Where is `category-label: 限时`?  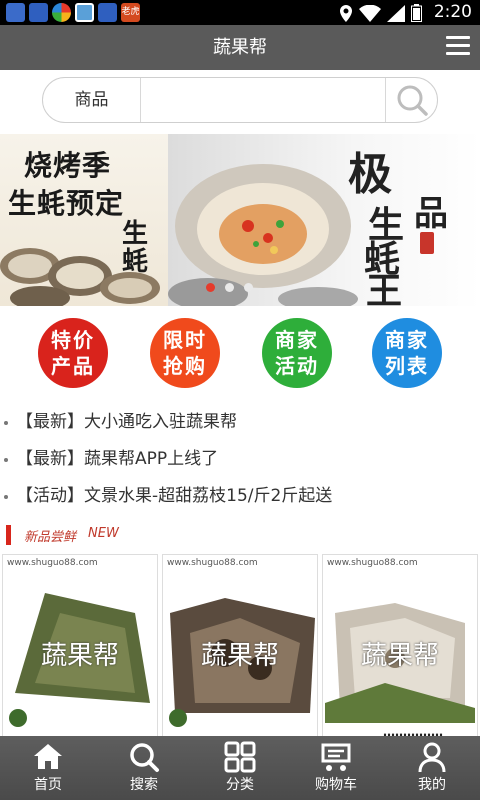
category-label: 限时 is located at coordinates (185, 340).